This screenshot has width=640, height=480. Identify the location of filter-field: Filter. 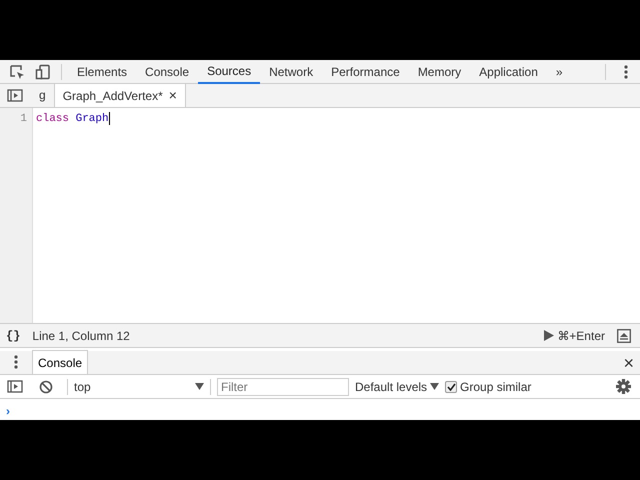
(283, 387).